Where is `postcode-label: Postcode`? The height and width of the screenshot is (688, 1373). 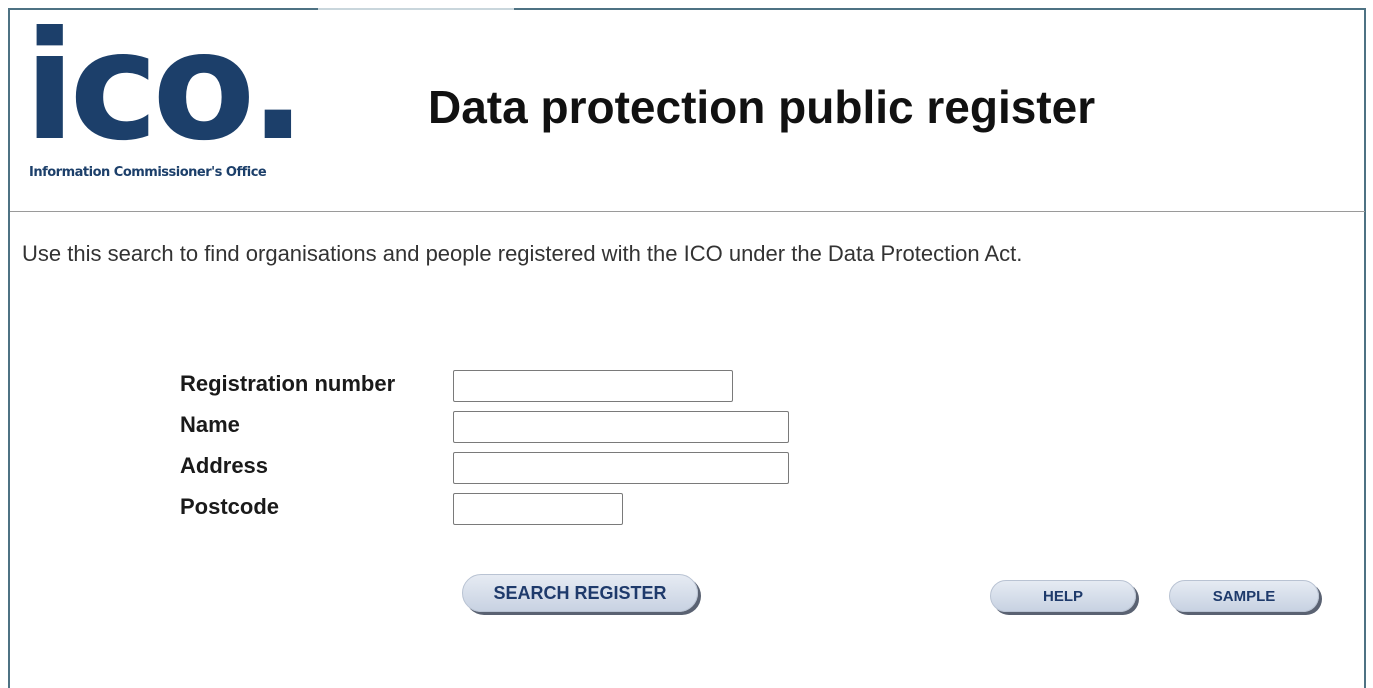 postcode-label: Postcode is located at coordinates (230, 506).